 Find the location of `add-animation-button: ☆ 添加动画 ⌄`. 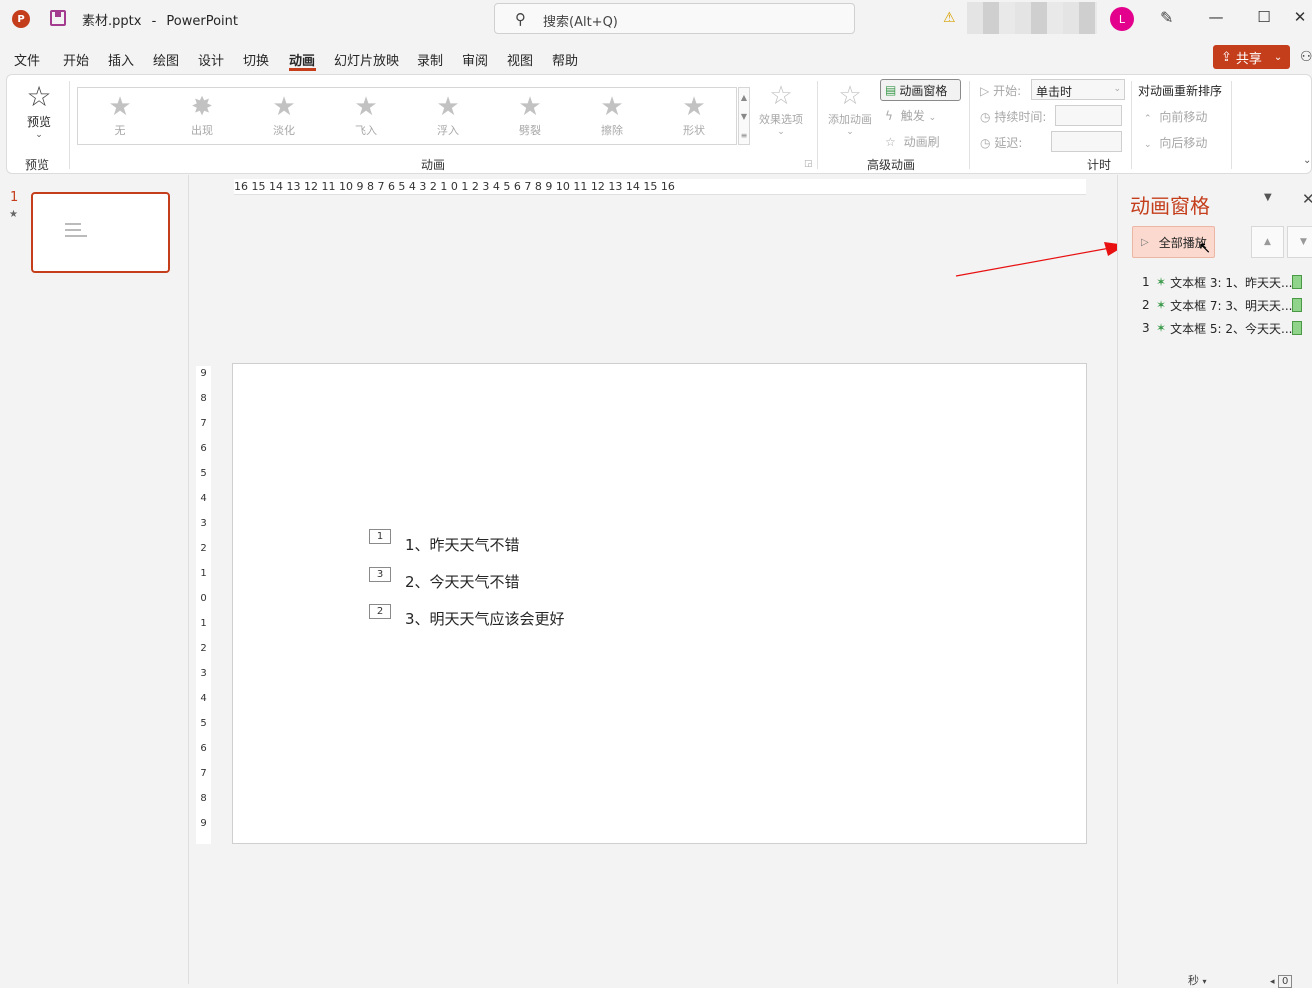

add-animation-button: ☆ 添加动画 ⌄ is located at coordinates (850, 109).